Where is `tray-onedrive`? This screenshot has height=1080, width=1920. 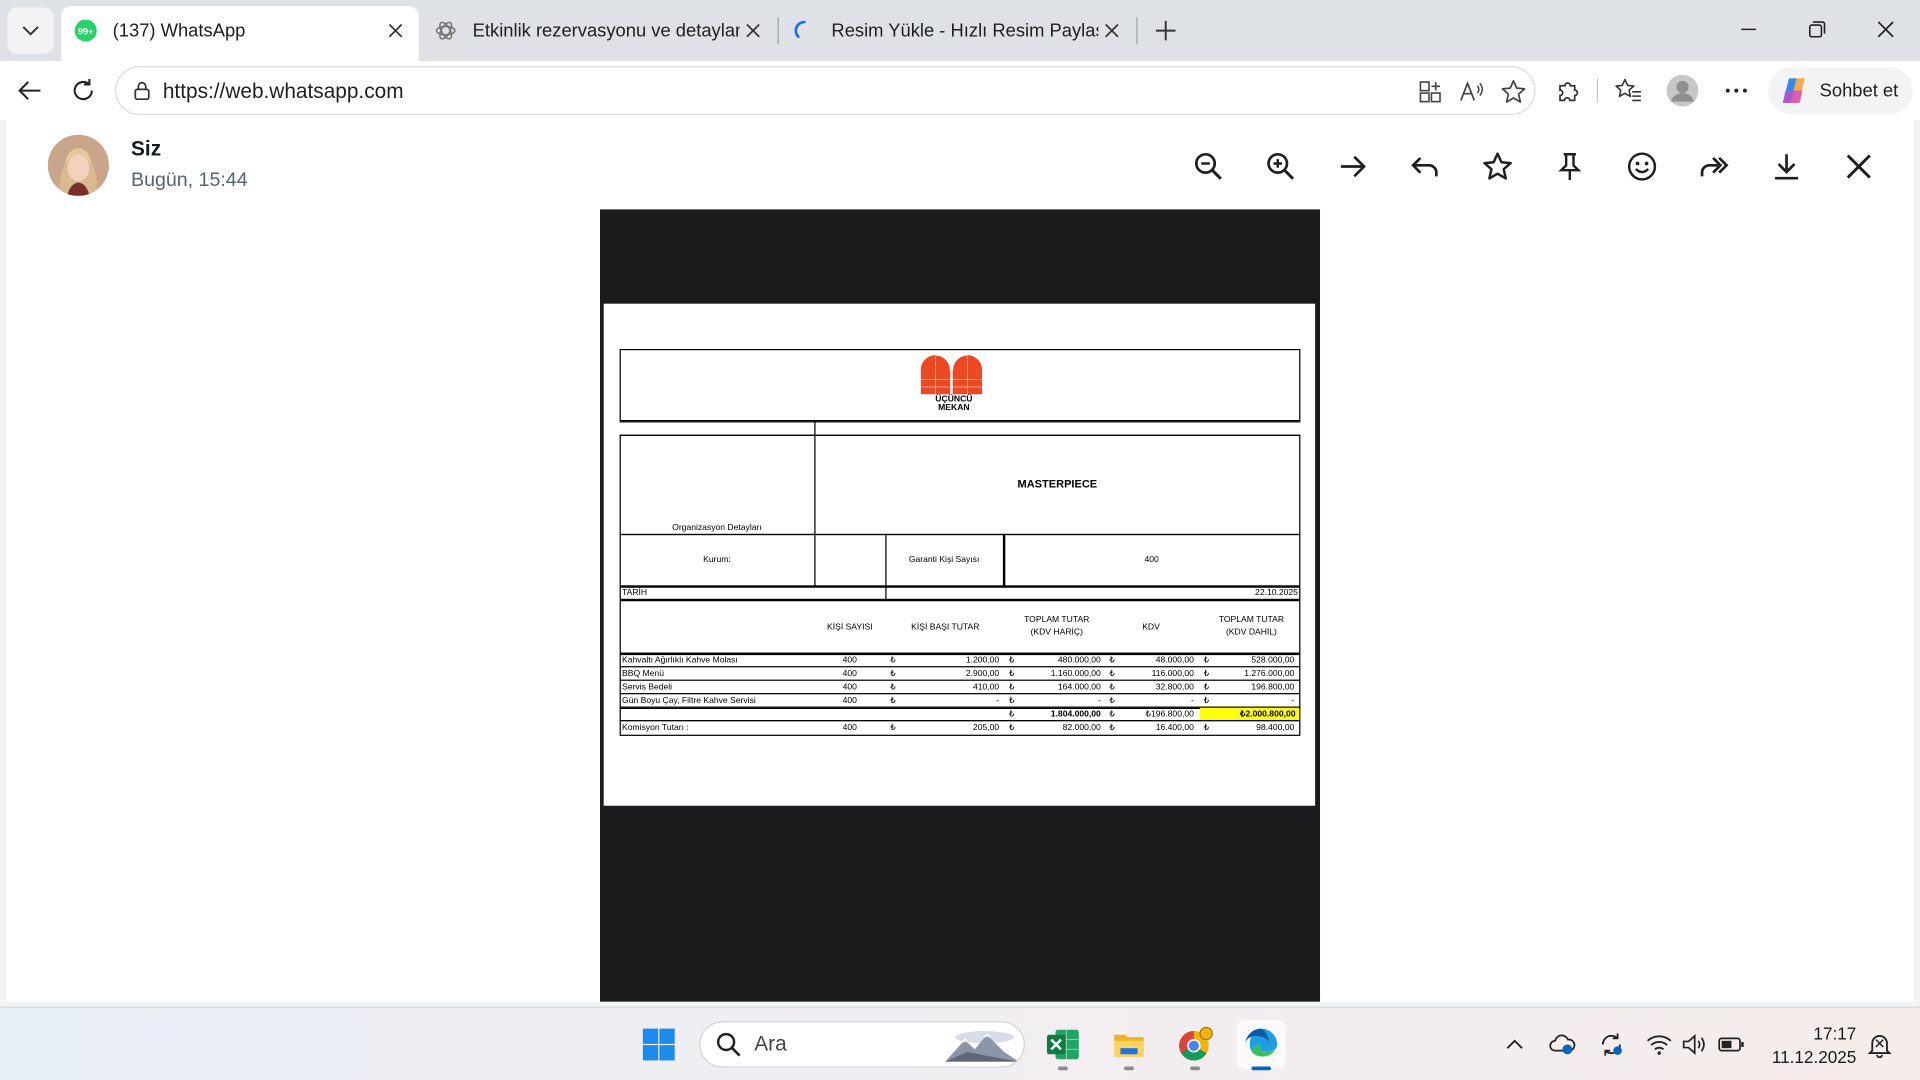
tray-onedrive is located at coordinates (1562, 1044).